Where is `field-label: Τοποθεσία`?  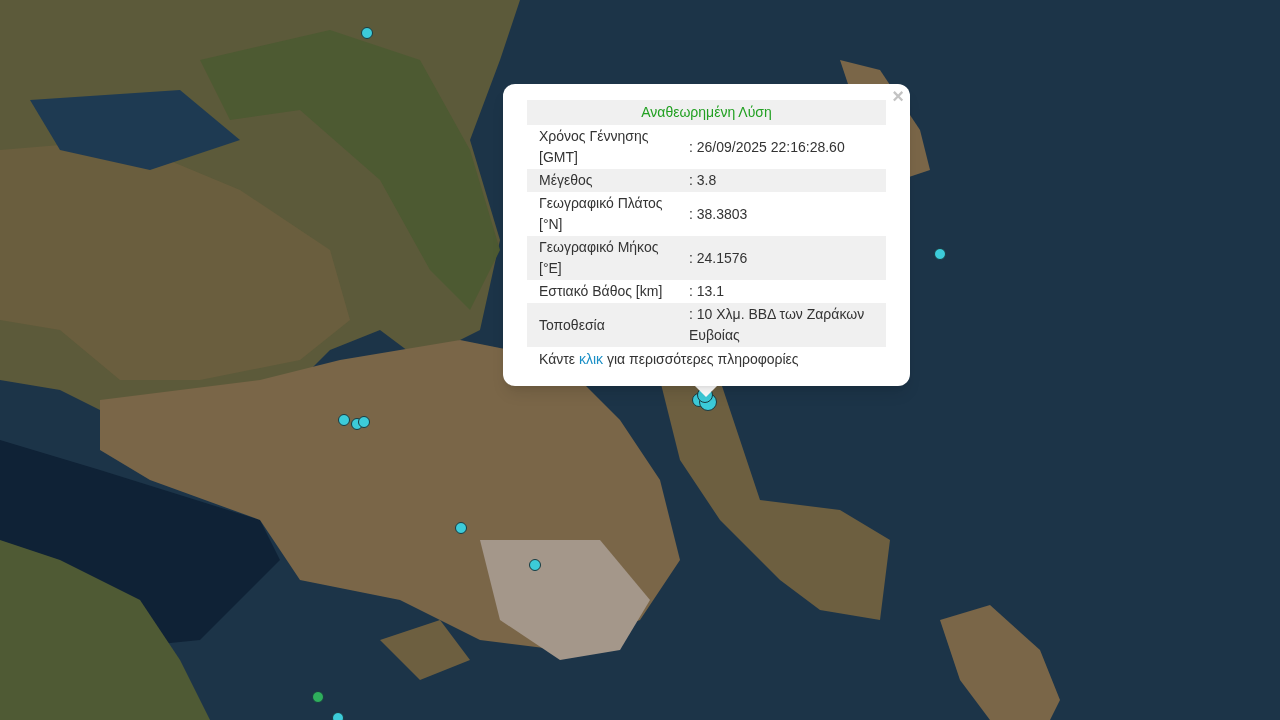
field-label: Τοποθεσία is located at coordinates (572, 325).